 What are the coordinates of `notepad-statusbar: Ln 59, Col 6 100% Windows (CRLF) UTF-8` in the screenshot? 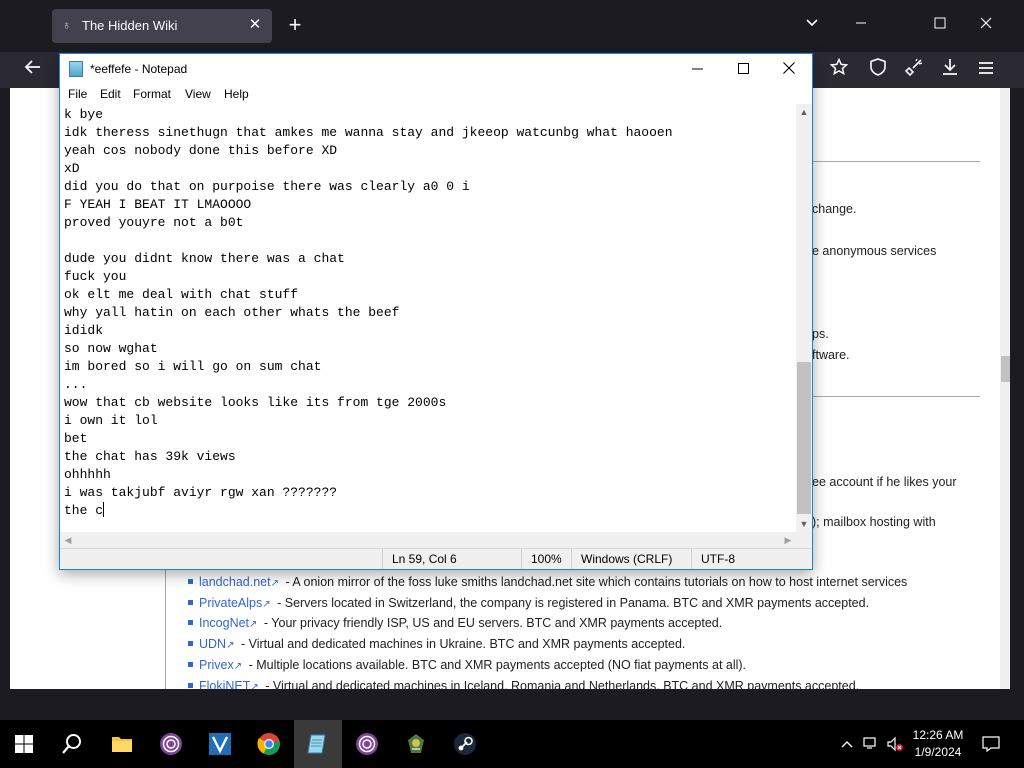 It's located at (436, 558).